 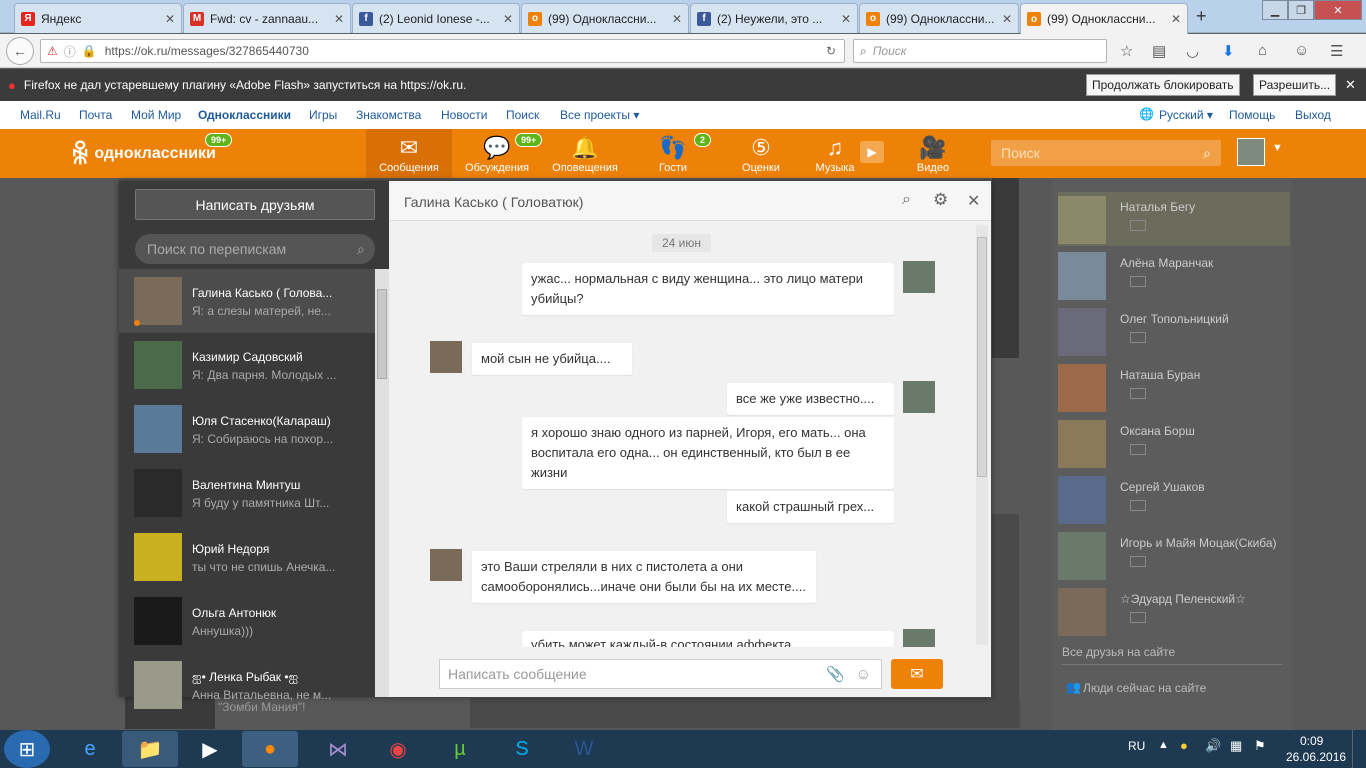 What do you see at coordinates (1201, 16) in the screenshot?
I see `new-tab-button: +` at bounding box center [1201, 16].